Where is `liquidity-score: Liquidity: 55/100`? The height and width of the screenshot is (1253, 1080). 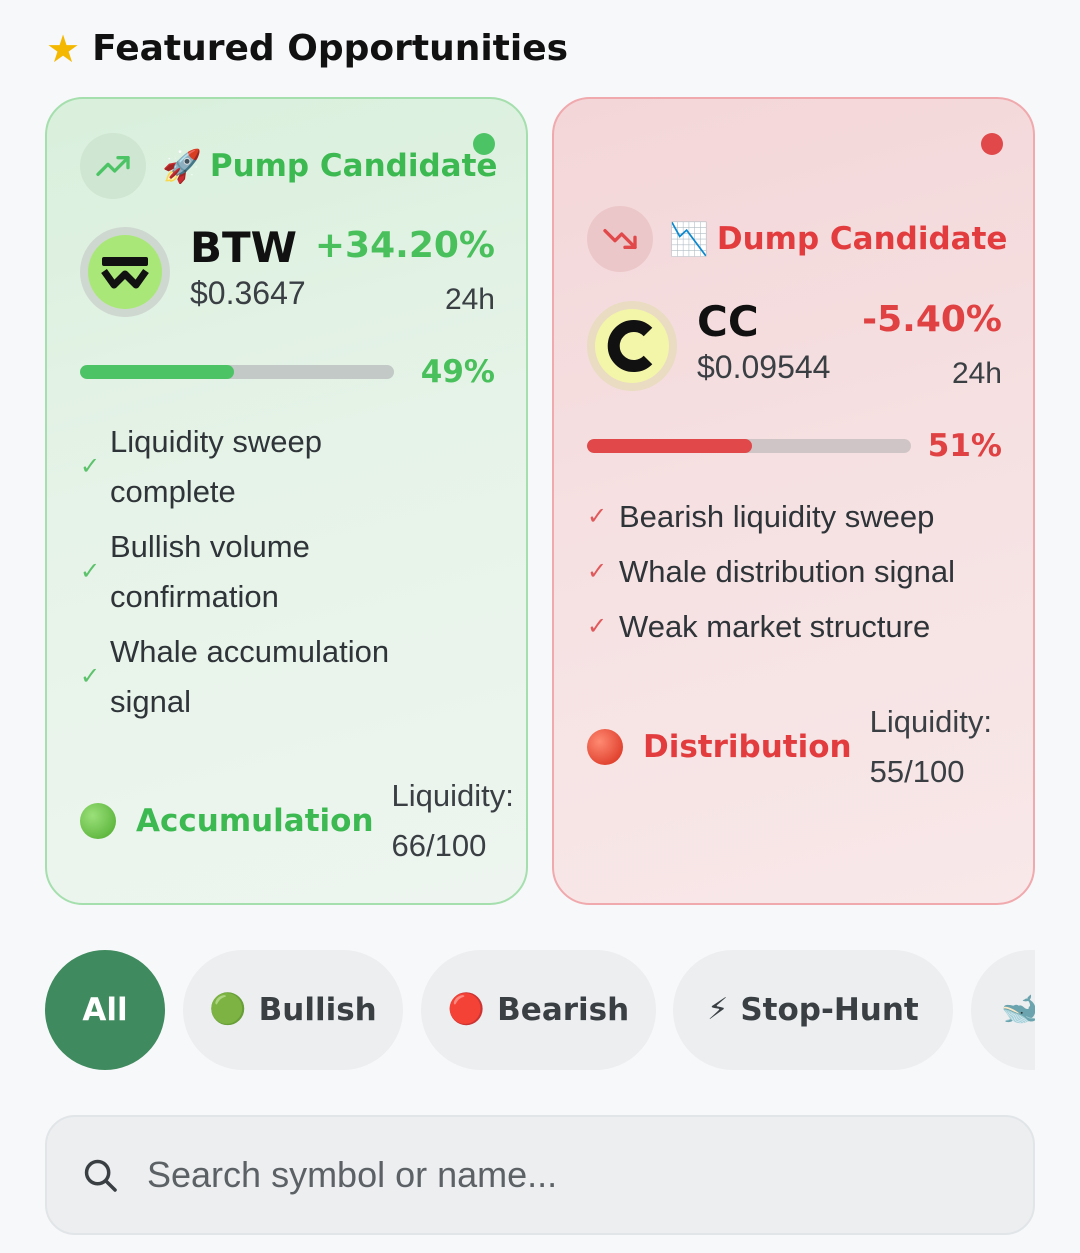 liquidity-score: Liquidity: 55/100 is located at coordinates (930, 746).